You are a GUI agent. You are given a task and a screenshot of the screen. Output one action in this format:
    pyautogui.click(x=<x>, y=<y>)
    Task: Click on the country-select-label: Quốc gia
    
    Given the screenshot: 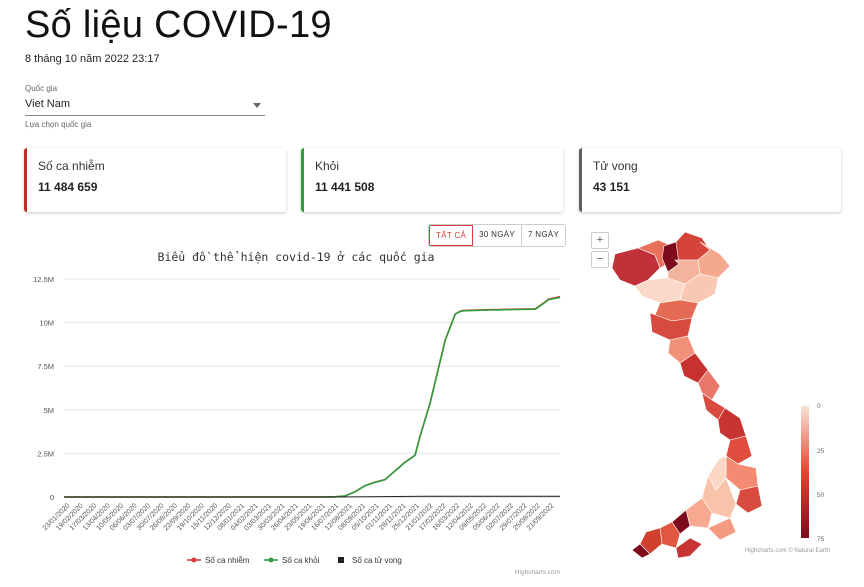 What is the action you would take?
    pyautogui.click(x=41, y=88)
    